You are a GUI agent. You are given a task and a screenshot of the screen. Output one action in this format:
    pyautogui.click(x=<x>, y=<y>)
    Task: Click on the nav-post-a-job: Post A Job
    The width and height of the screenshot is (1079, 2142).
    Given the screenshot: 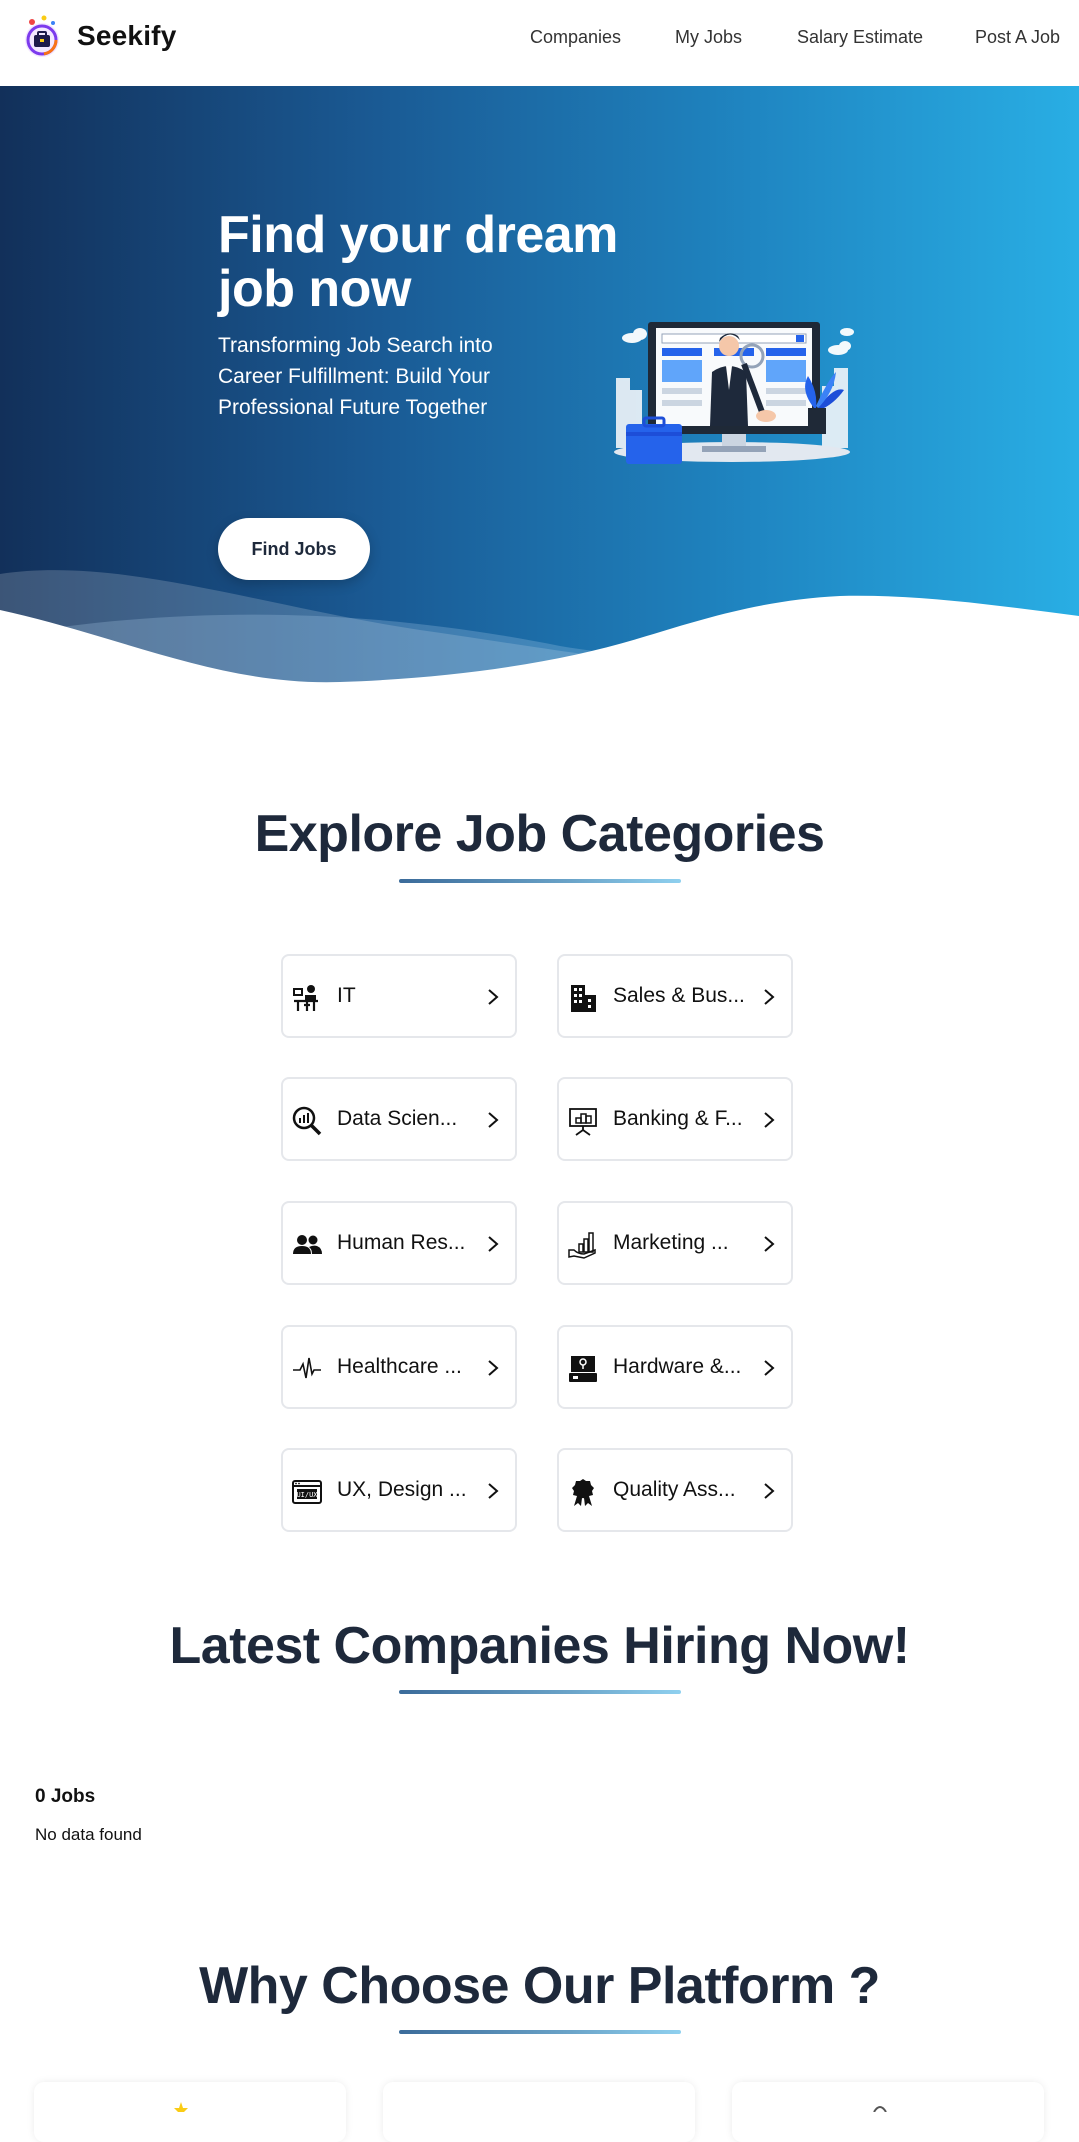 What is the action you would take?
    pyautogui.click(x=1017, y=37)
    